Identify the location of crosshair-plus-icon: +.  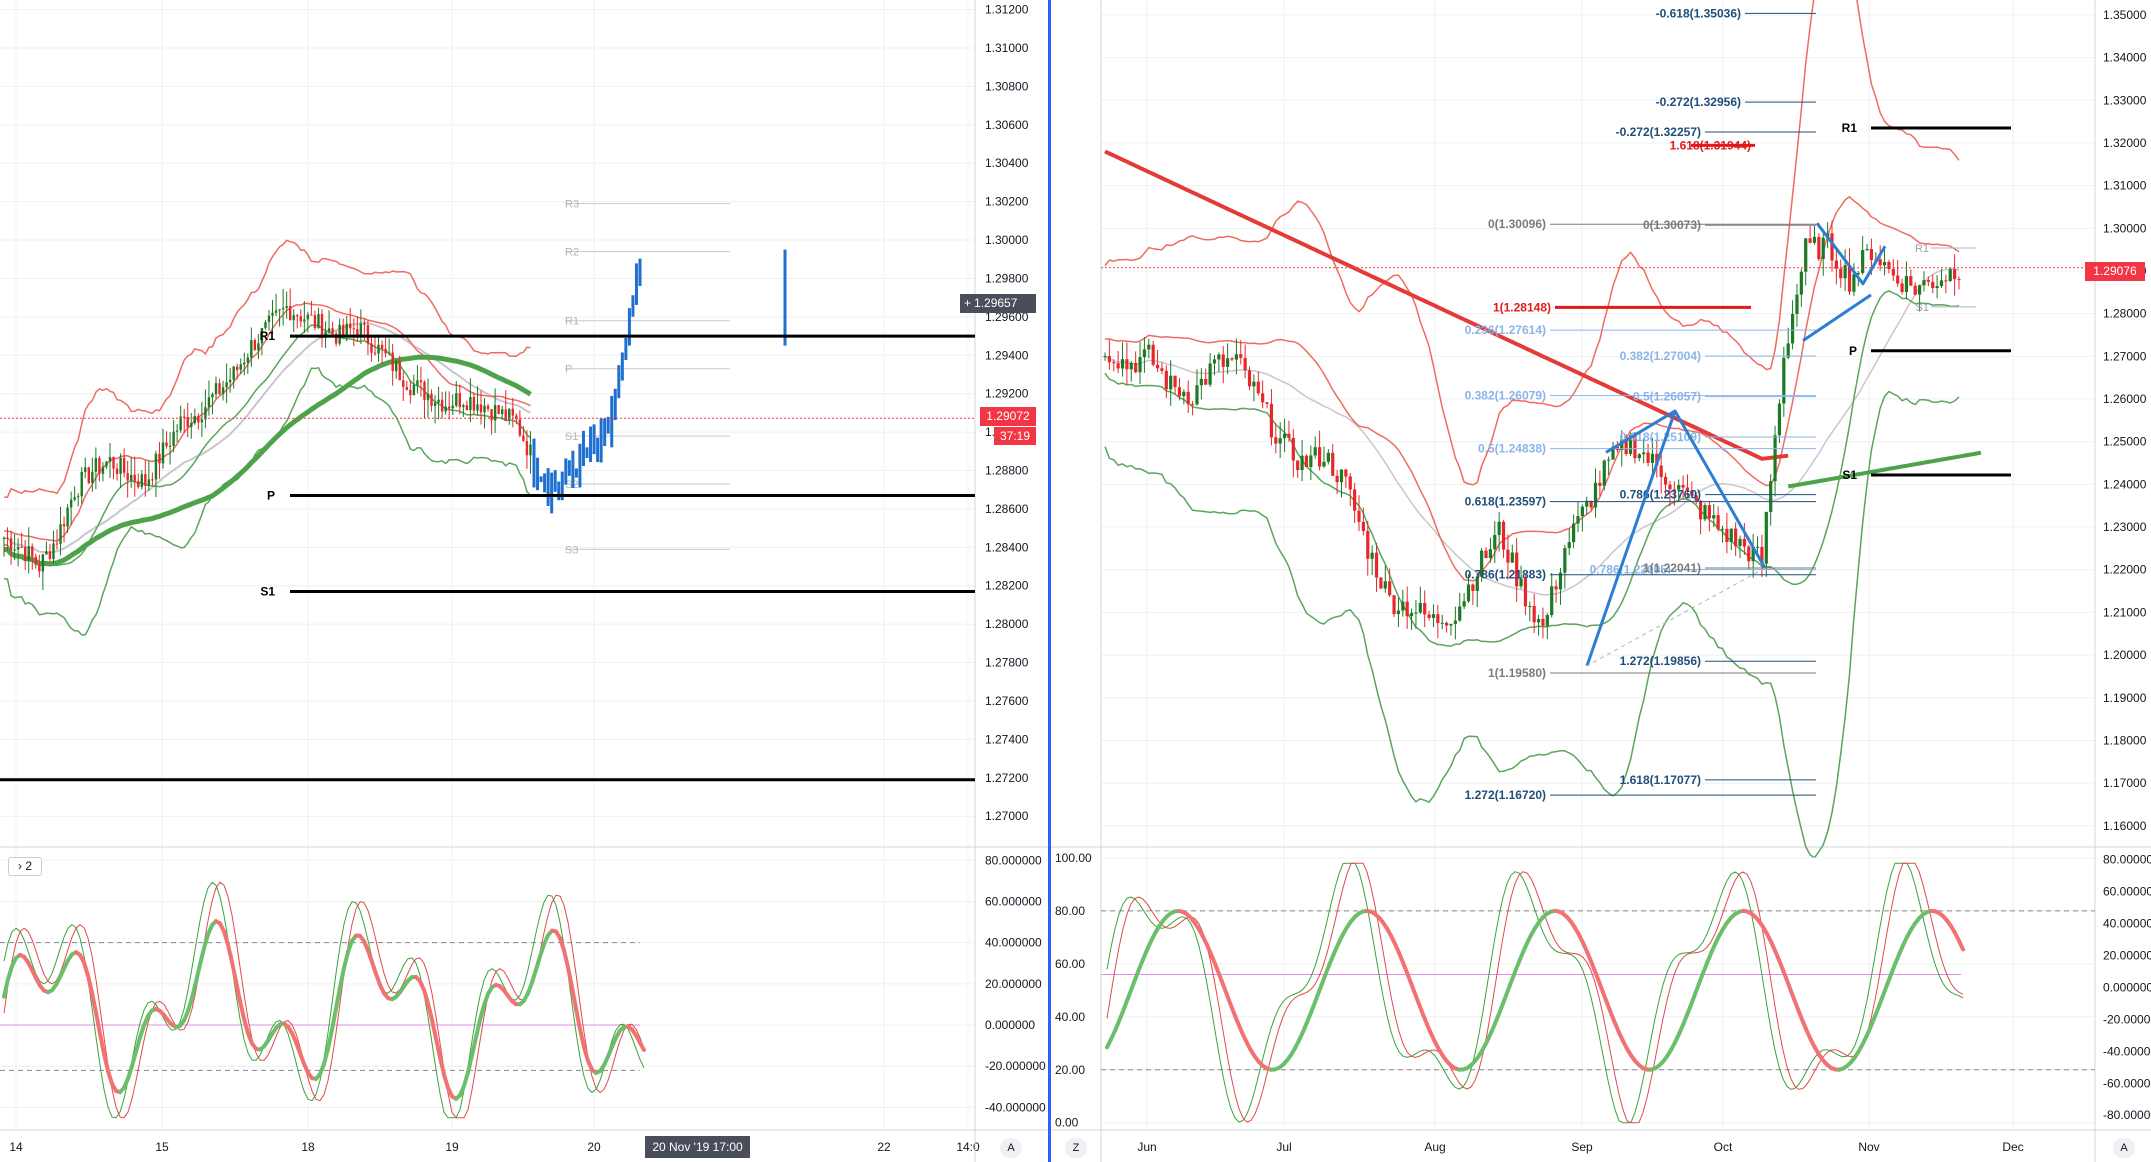
(968, 303).